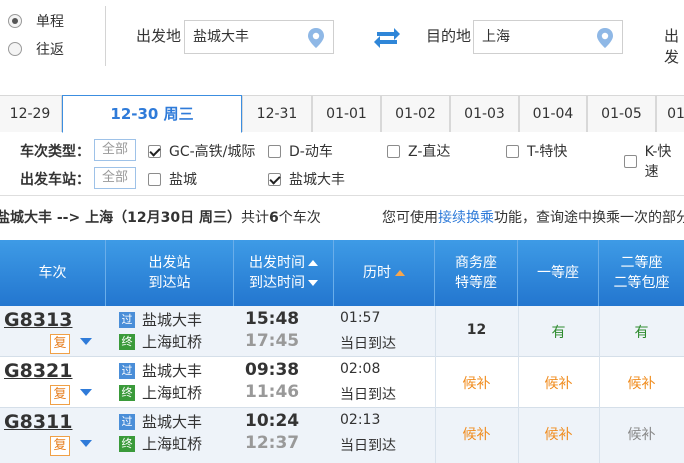 The image size is (684, 463). Describe the element at coordinates (277, 113) in the screenshot. I see `date-tab: 12-31` at that location.